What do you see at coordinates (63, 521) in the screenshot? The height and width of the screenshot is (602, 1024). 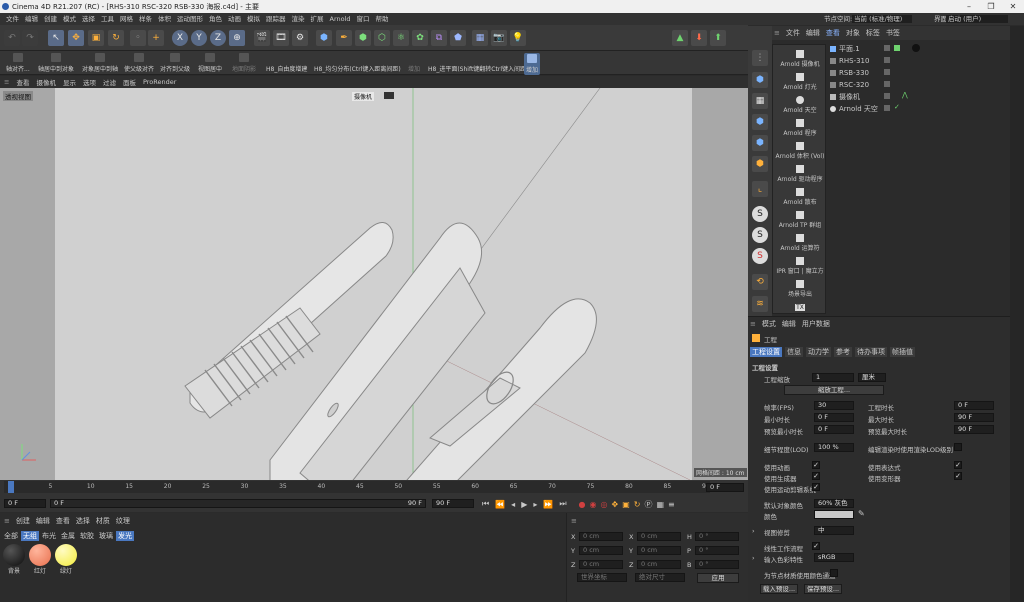 I see `material-menu-view: 查看` at bounding box center [63, 521].